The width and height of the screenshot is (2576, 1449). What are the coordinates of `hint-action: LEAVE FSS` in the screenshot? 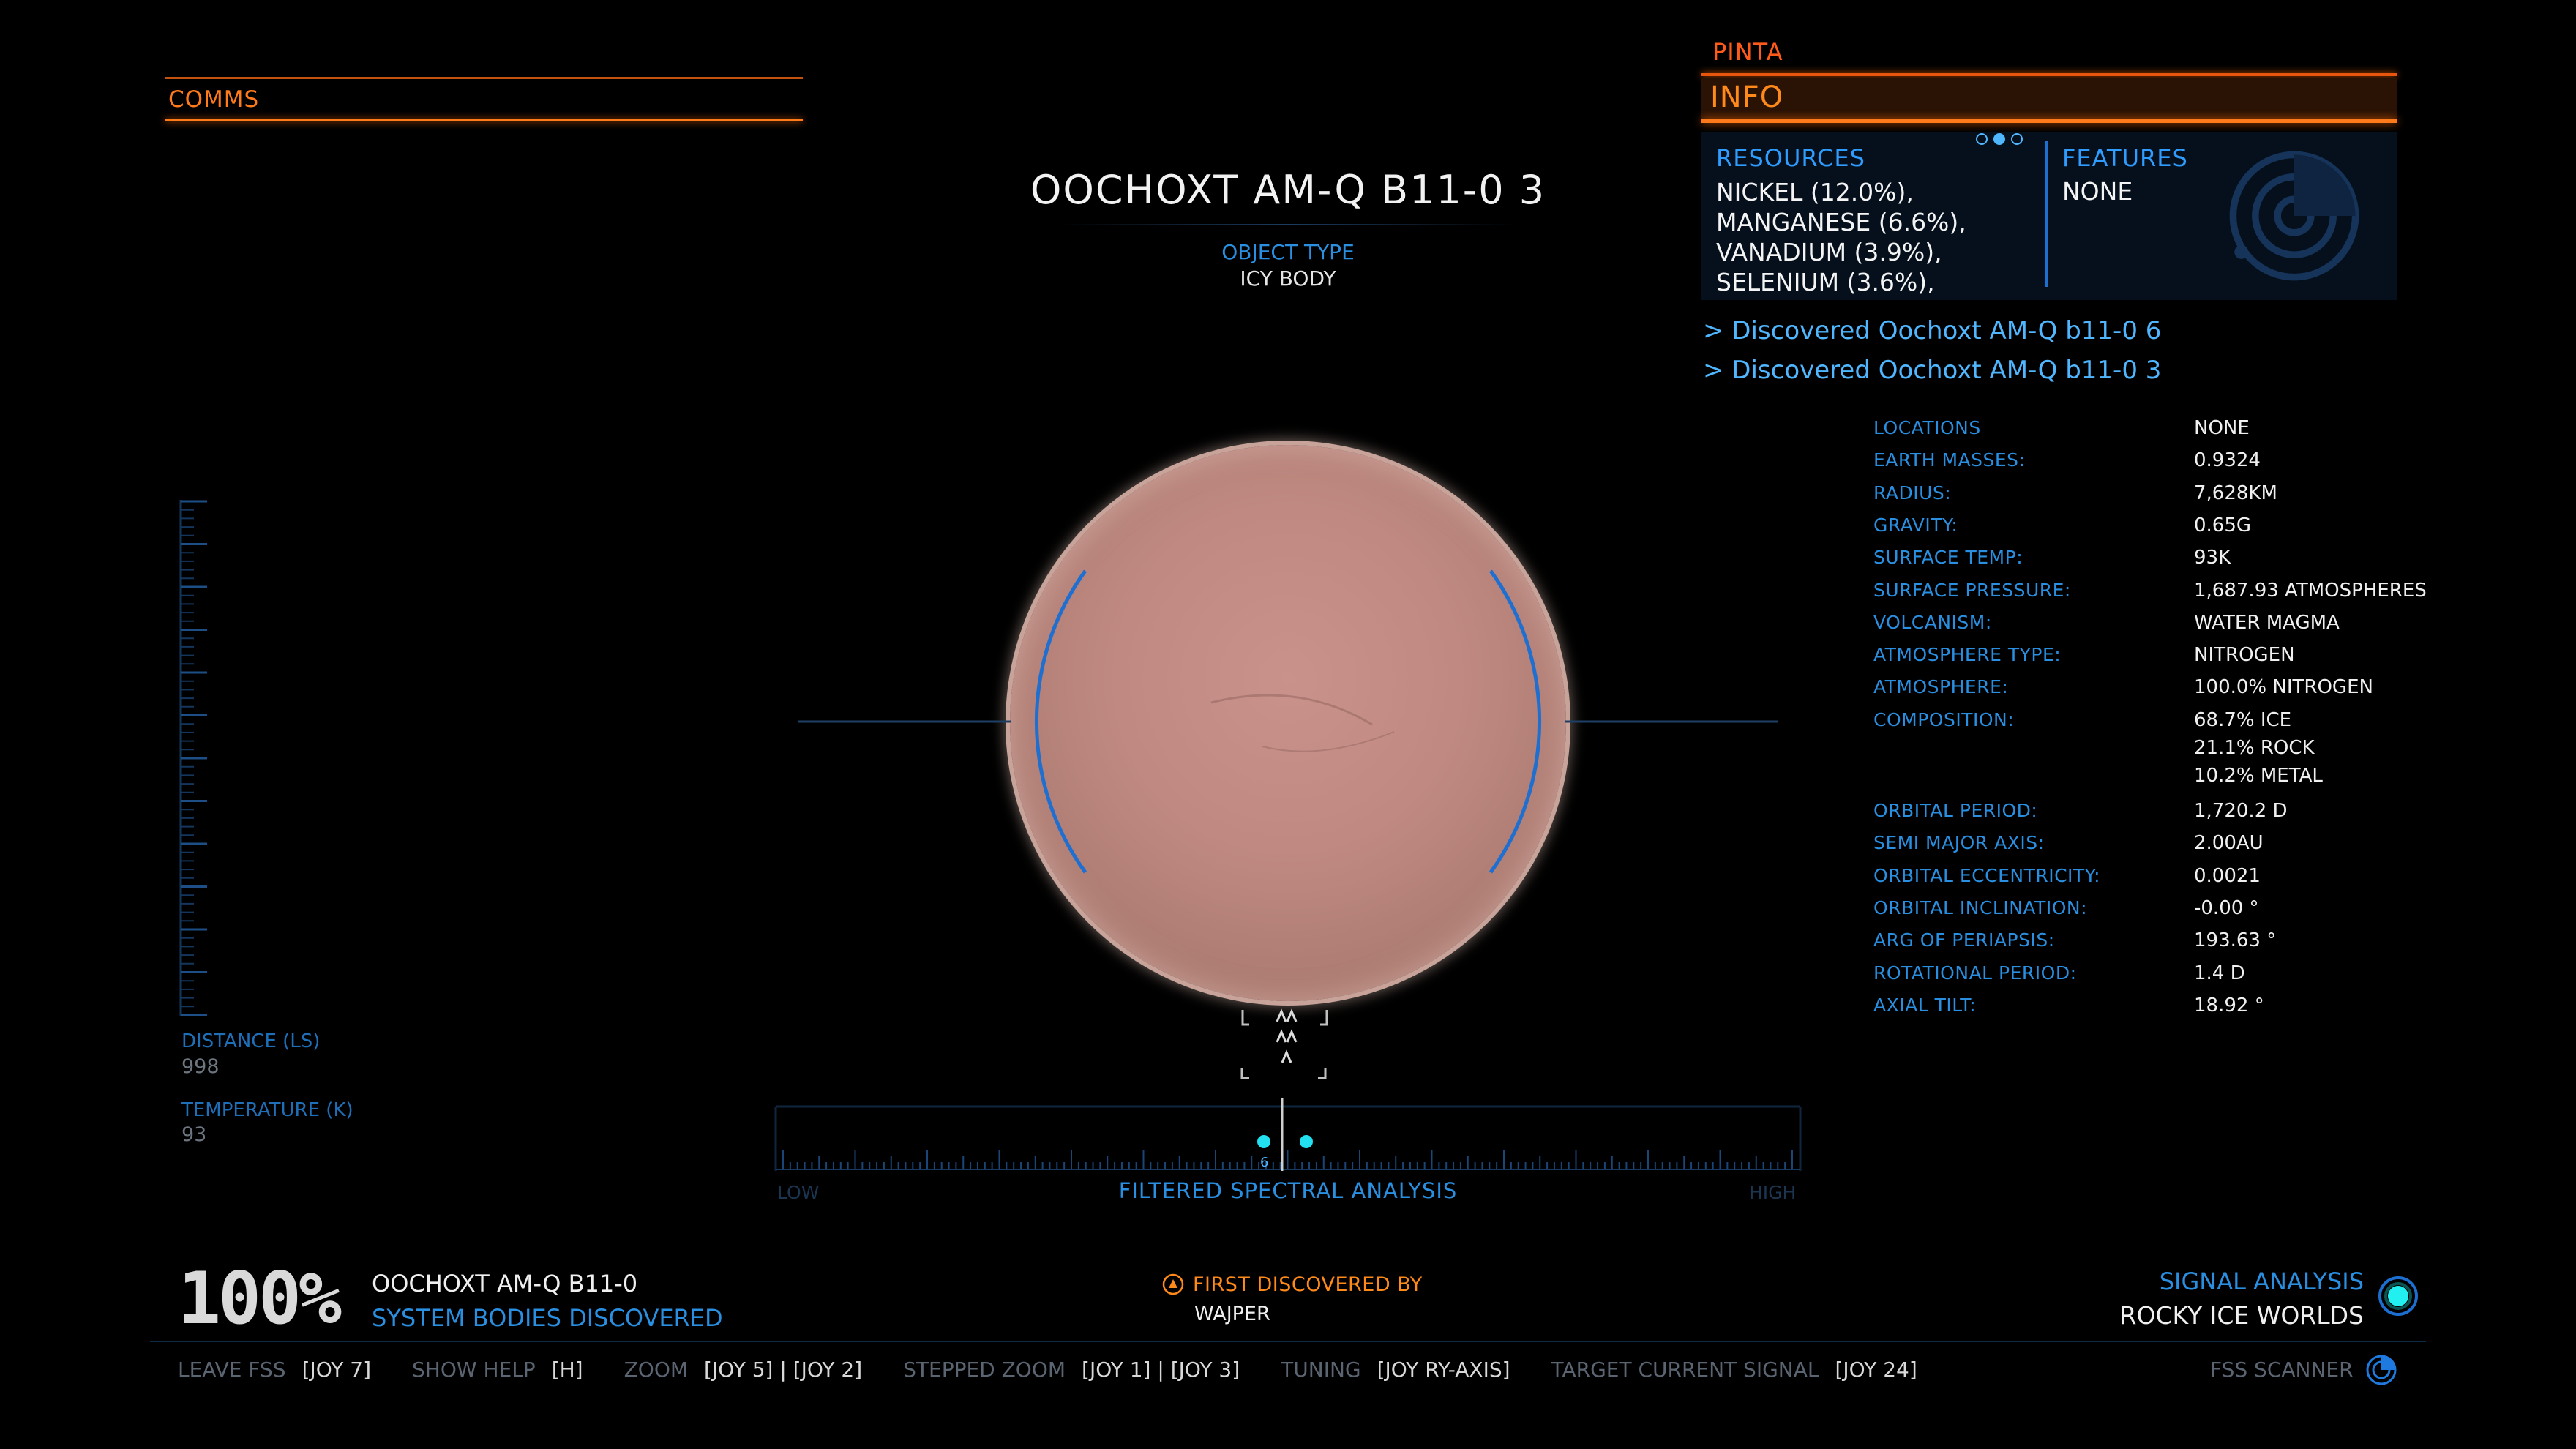 It's located at (232, 1370).